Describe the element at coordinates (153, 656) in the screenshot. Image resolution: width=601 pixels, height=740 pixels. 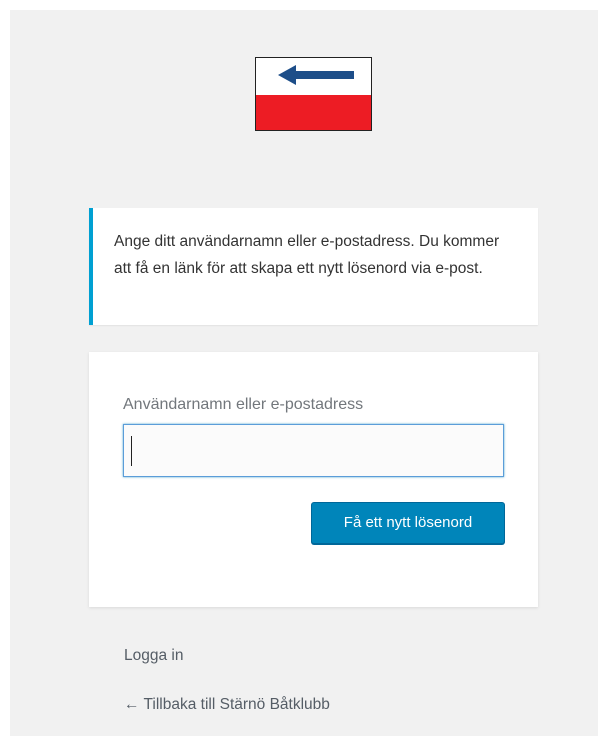
I see `login-link: Logga in` at that location.